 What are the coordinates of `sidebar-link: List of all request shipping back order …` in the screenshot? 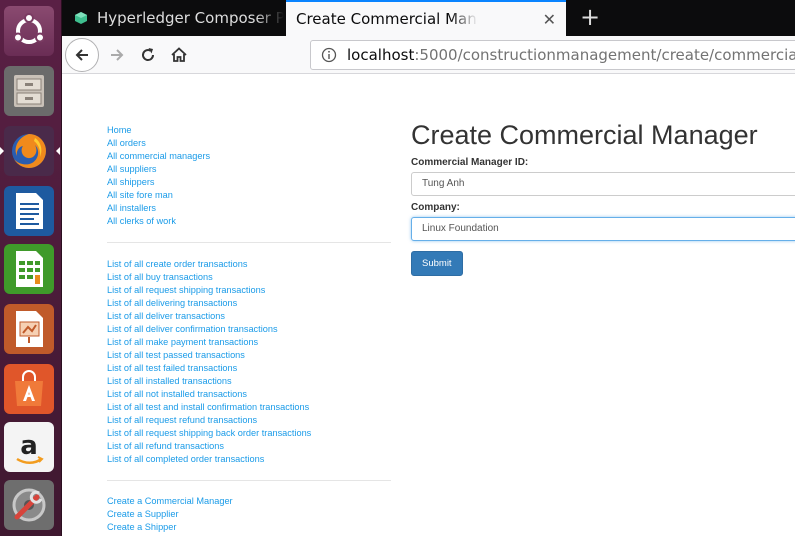 It's located at (249, 433).